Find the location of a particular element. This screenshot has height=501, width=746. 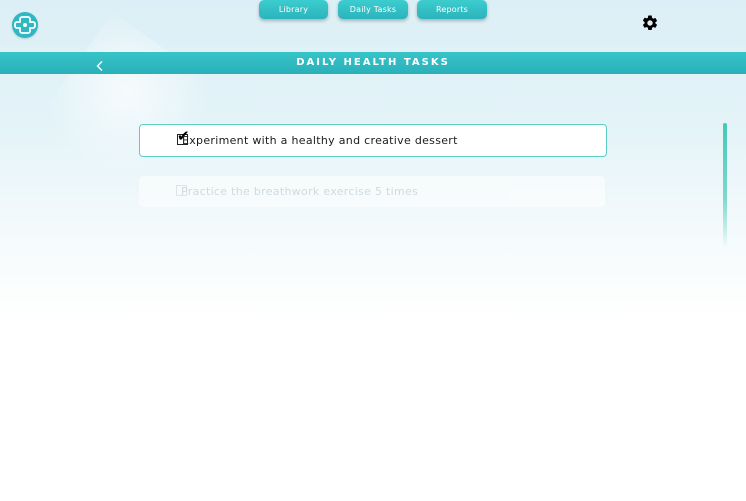

gear-icon is located at coordinates (650, 23).